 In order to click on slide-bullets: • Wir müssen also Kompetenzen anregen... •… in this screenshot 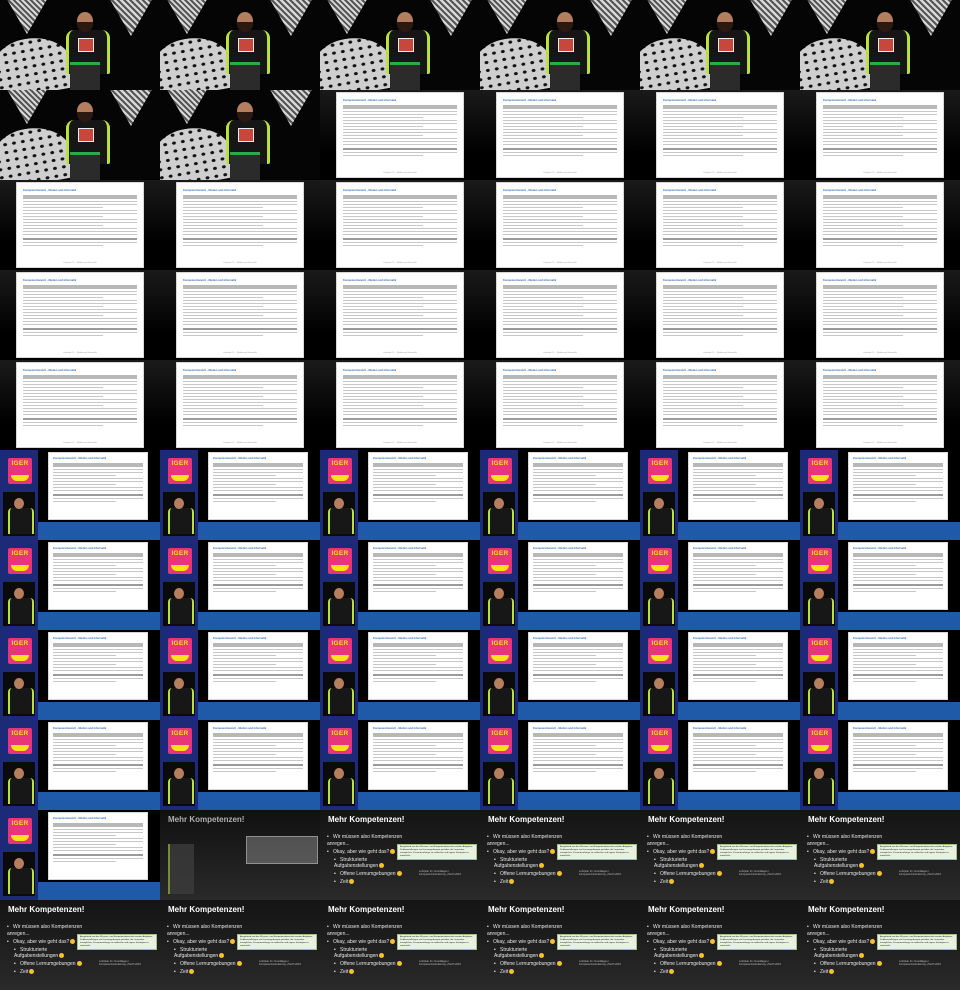, I will do `click(367, 950)`.